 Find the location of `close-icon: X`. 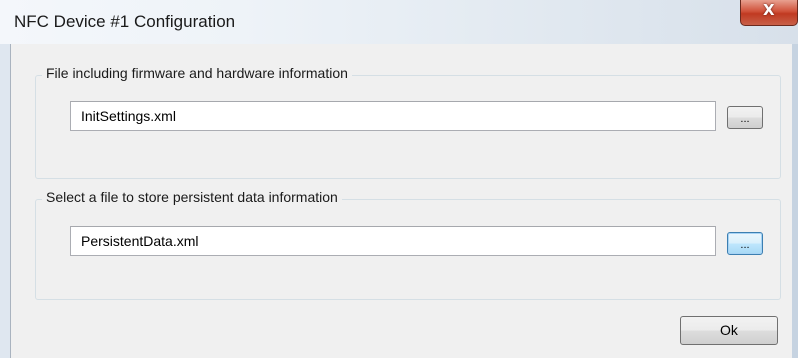

close-icon: X is located at coordinates (769, 10).